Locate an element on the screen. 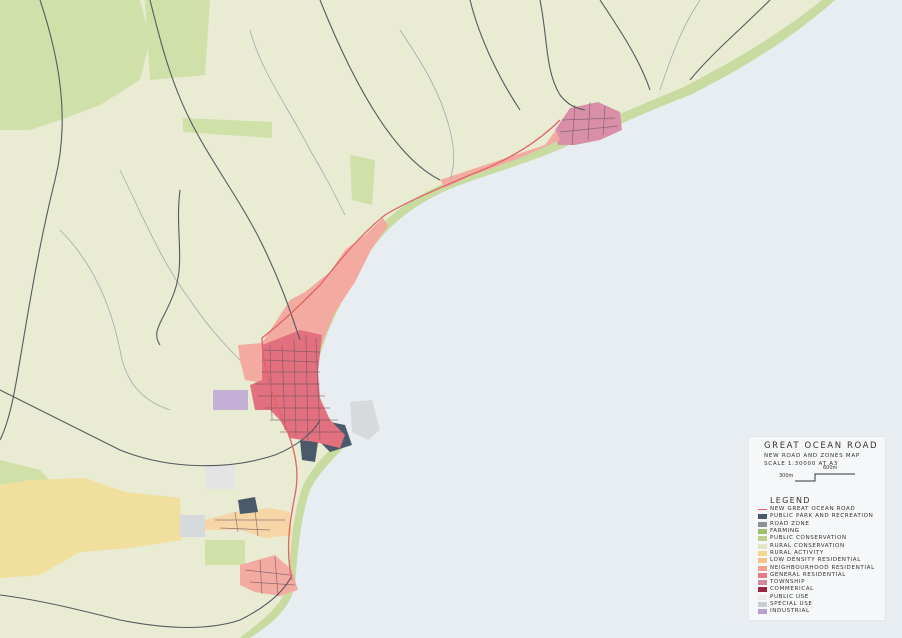 The width and height of the screenshot is (902, 638). scale-bar-label-300: 300m is located at coordinates (786, 476).